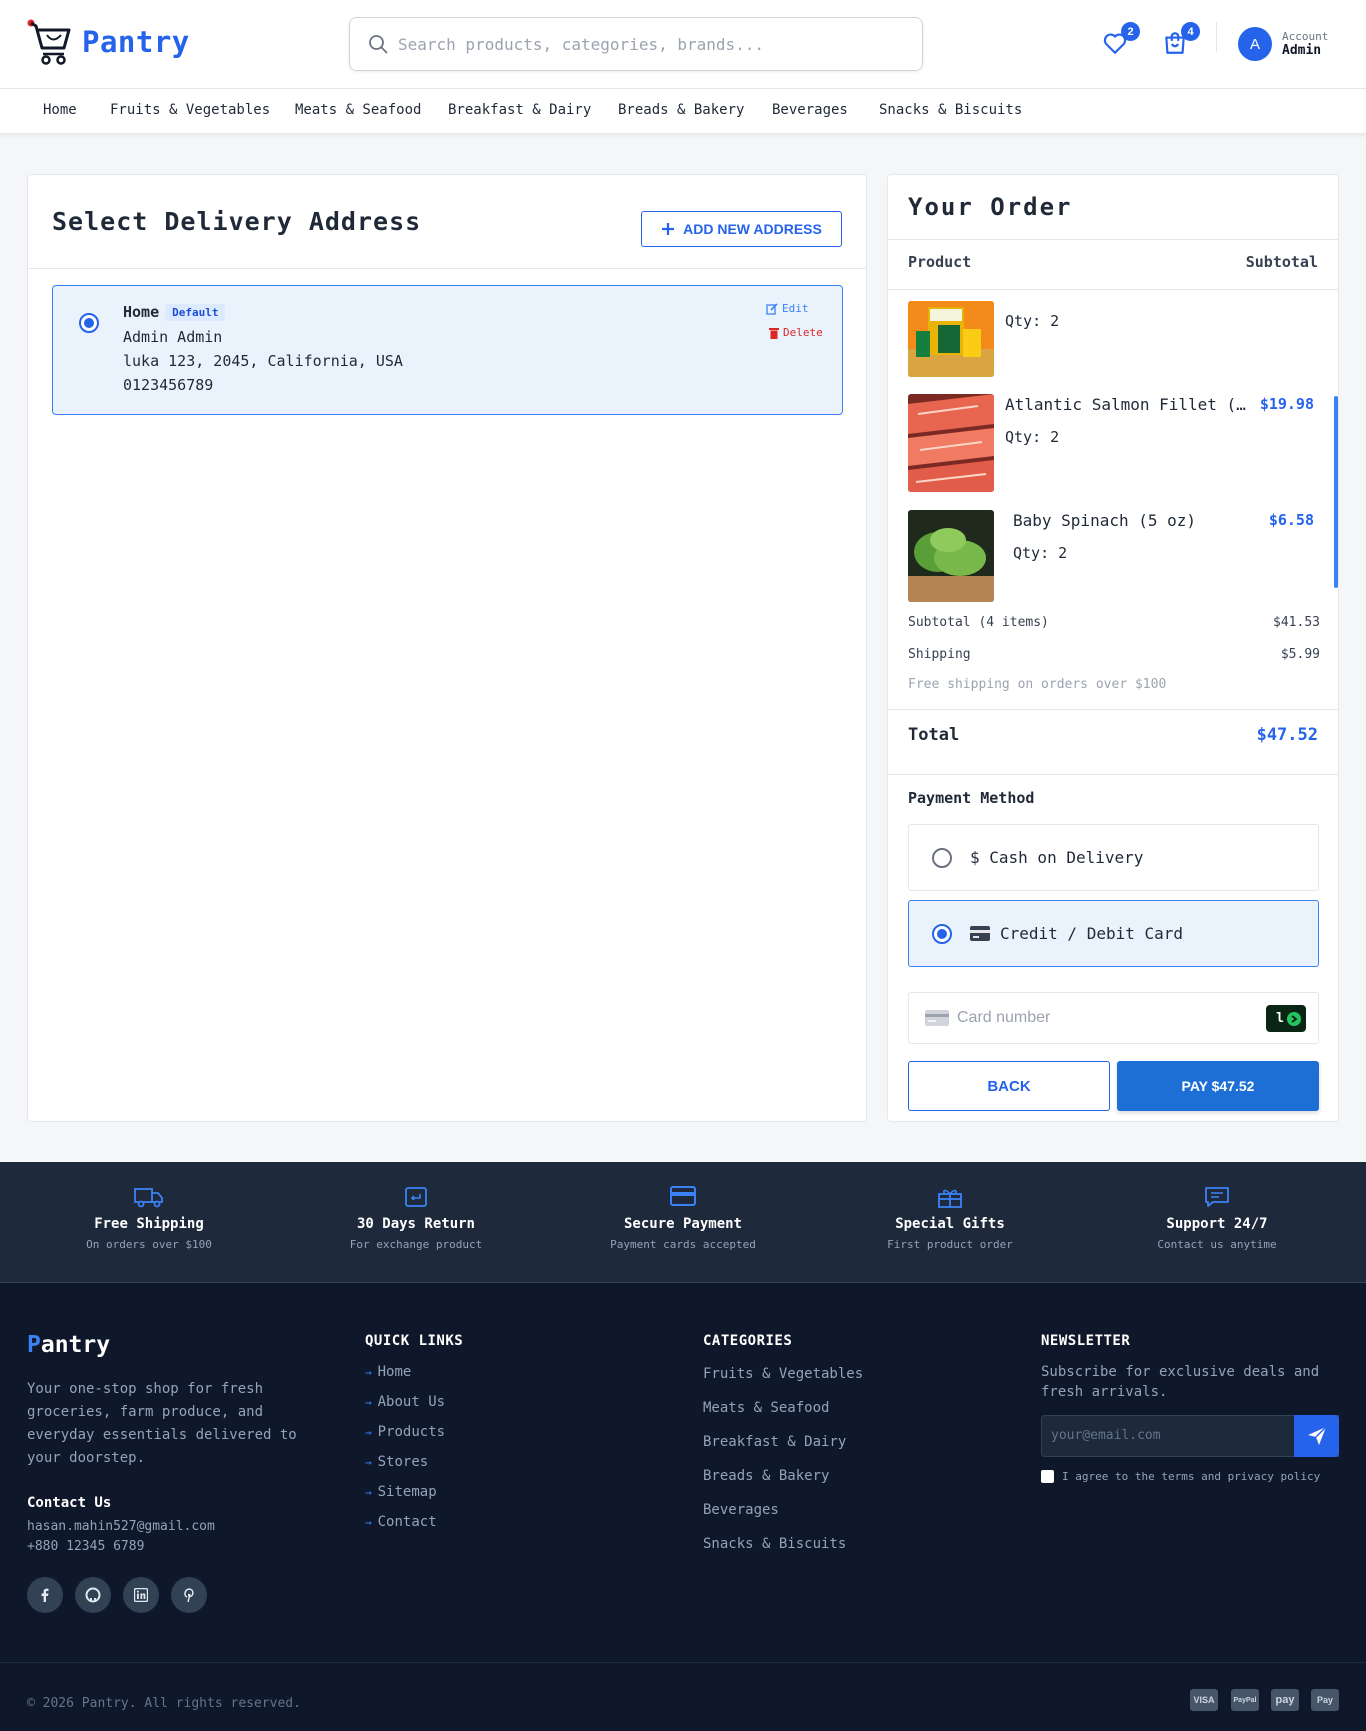 Image resolution: width=1366 pixels, height=1731 pixels. What do you see at coordinates (1107, 1018) in the screenshot?
I see `card-number-input` at bounding box center [1107, 1018].